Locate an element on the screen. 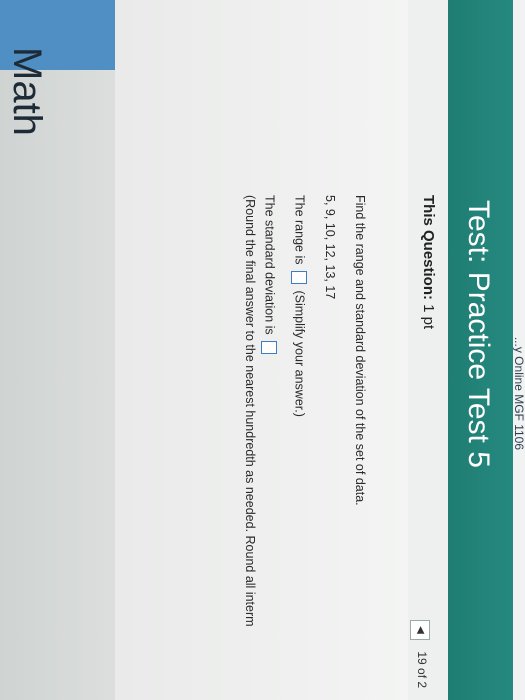 This screenshot has width=525, height=700. question-bar is located at coordinates (427, 350).